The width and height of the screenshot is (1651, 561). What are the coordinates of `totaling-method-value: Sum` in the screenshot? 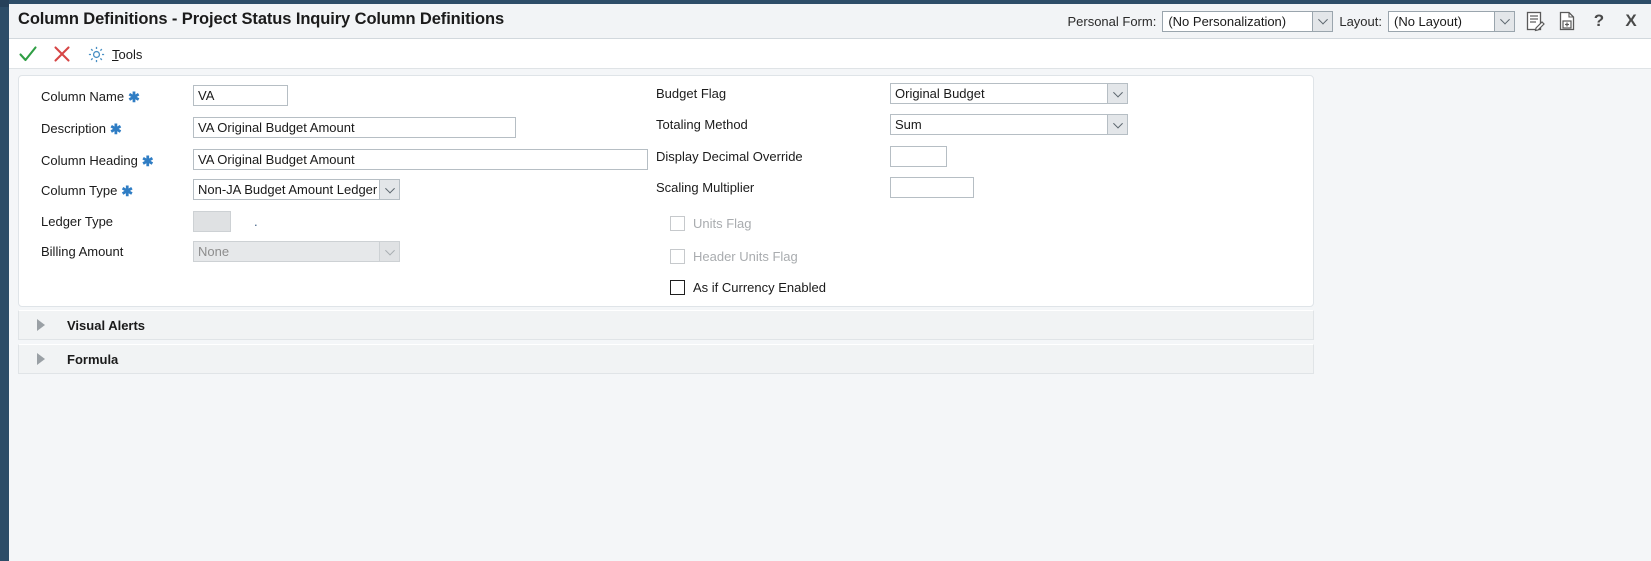 It's located at (908, 124).